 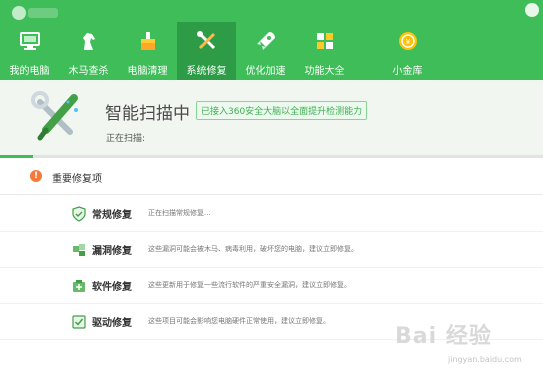 I want to click on patch-icon, so click(x=79, y=250).